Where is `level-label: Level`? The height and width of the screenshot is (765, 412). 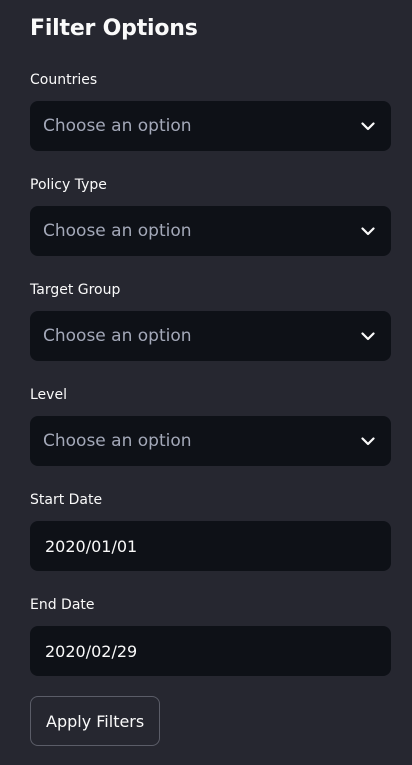
level-label: Level is located at coordinates (48, 395).